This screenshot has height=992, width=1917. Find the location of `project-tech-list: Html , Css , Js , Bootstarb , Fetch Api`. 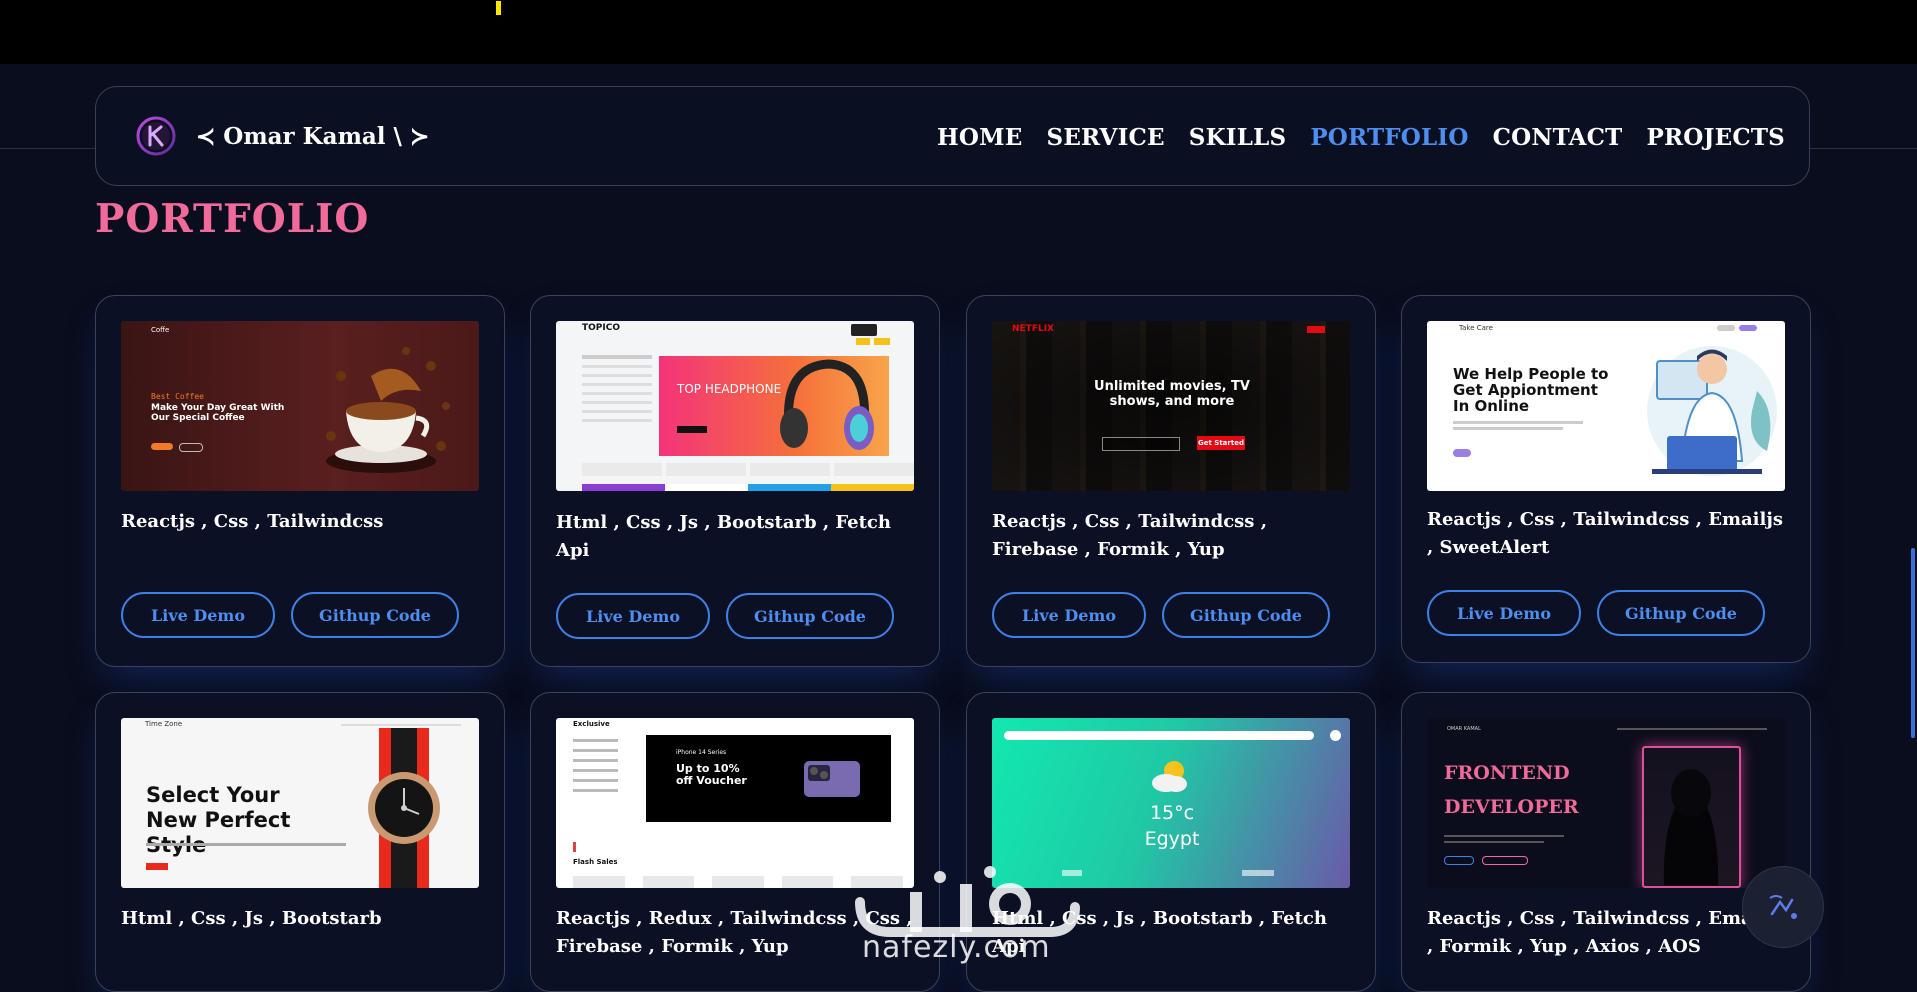

project-tech-list: Html , Css , Js , Bootstarb , Fetch Api is located at coordinates (723, 536).